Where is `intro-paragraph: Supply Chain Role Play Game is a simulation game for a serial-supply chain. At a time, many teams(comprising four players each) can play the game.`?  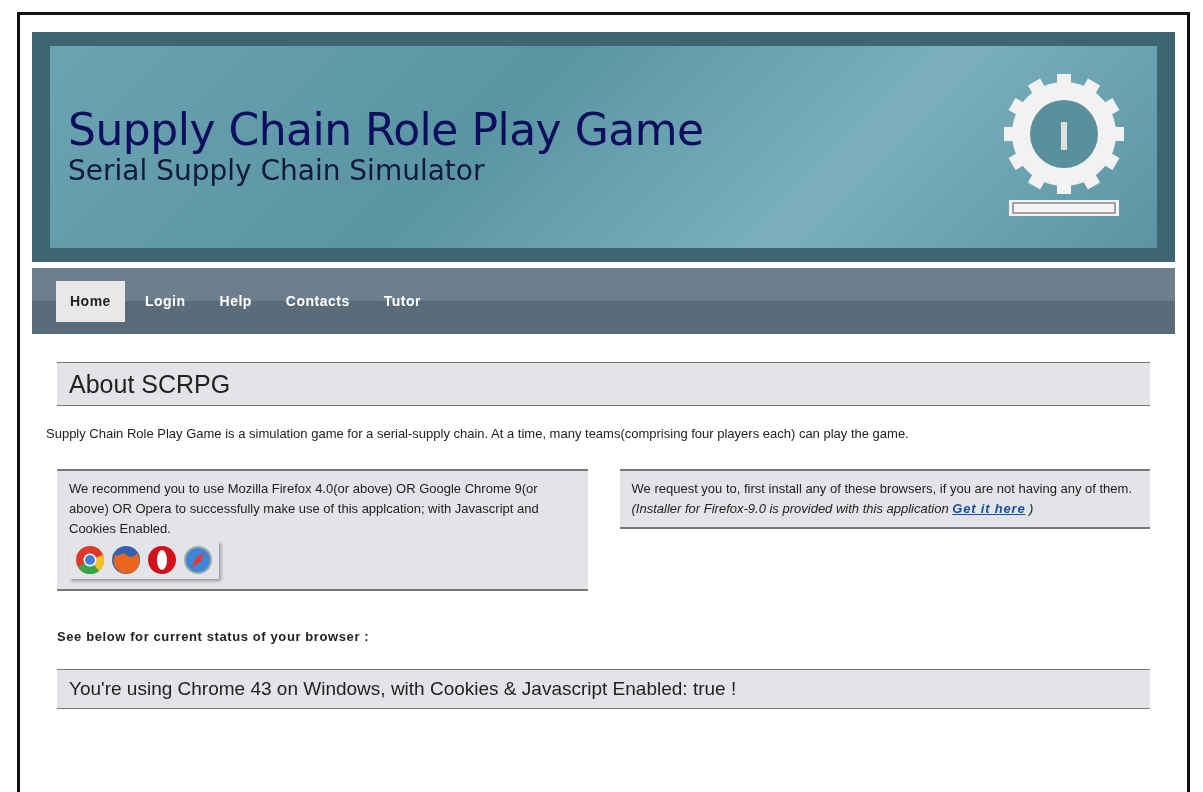 intro-paragraph: Supply Chain Role Play Game is a simulation game for a serial-supply chain. At a time, many teams(comprising four players each) can play the game. is located at coordinates (478, 434).